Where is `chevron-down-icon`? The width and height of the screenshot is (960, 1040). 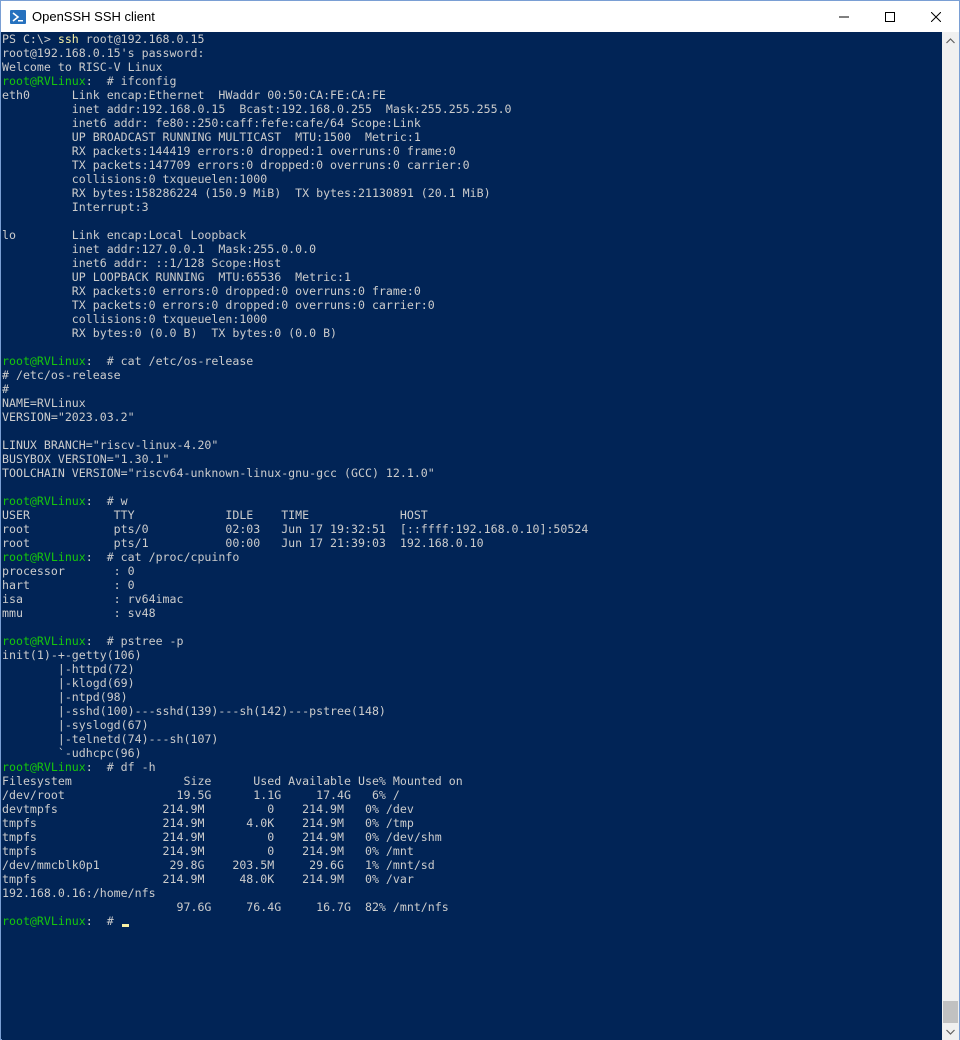 chevron-down-icon is located at coordinates (950, 1032).